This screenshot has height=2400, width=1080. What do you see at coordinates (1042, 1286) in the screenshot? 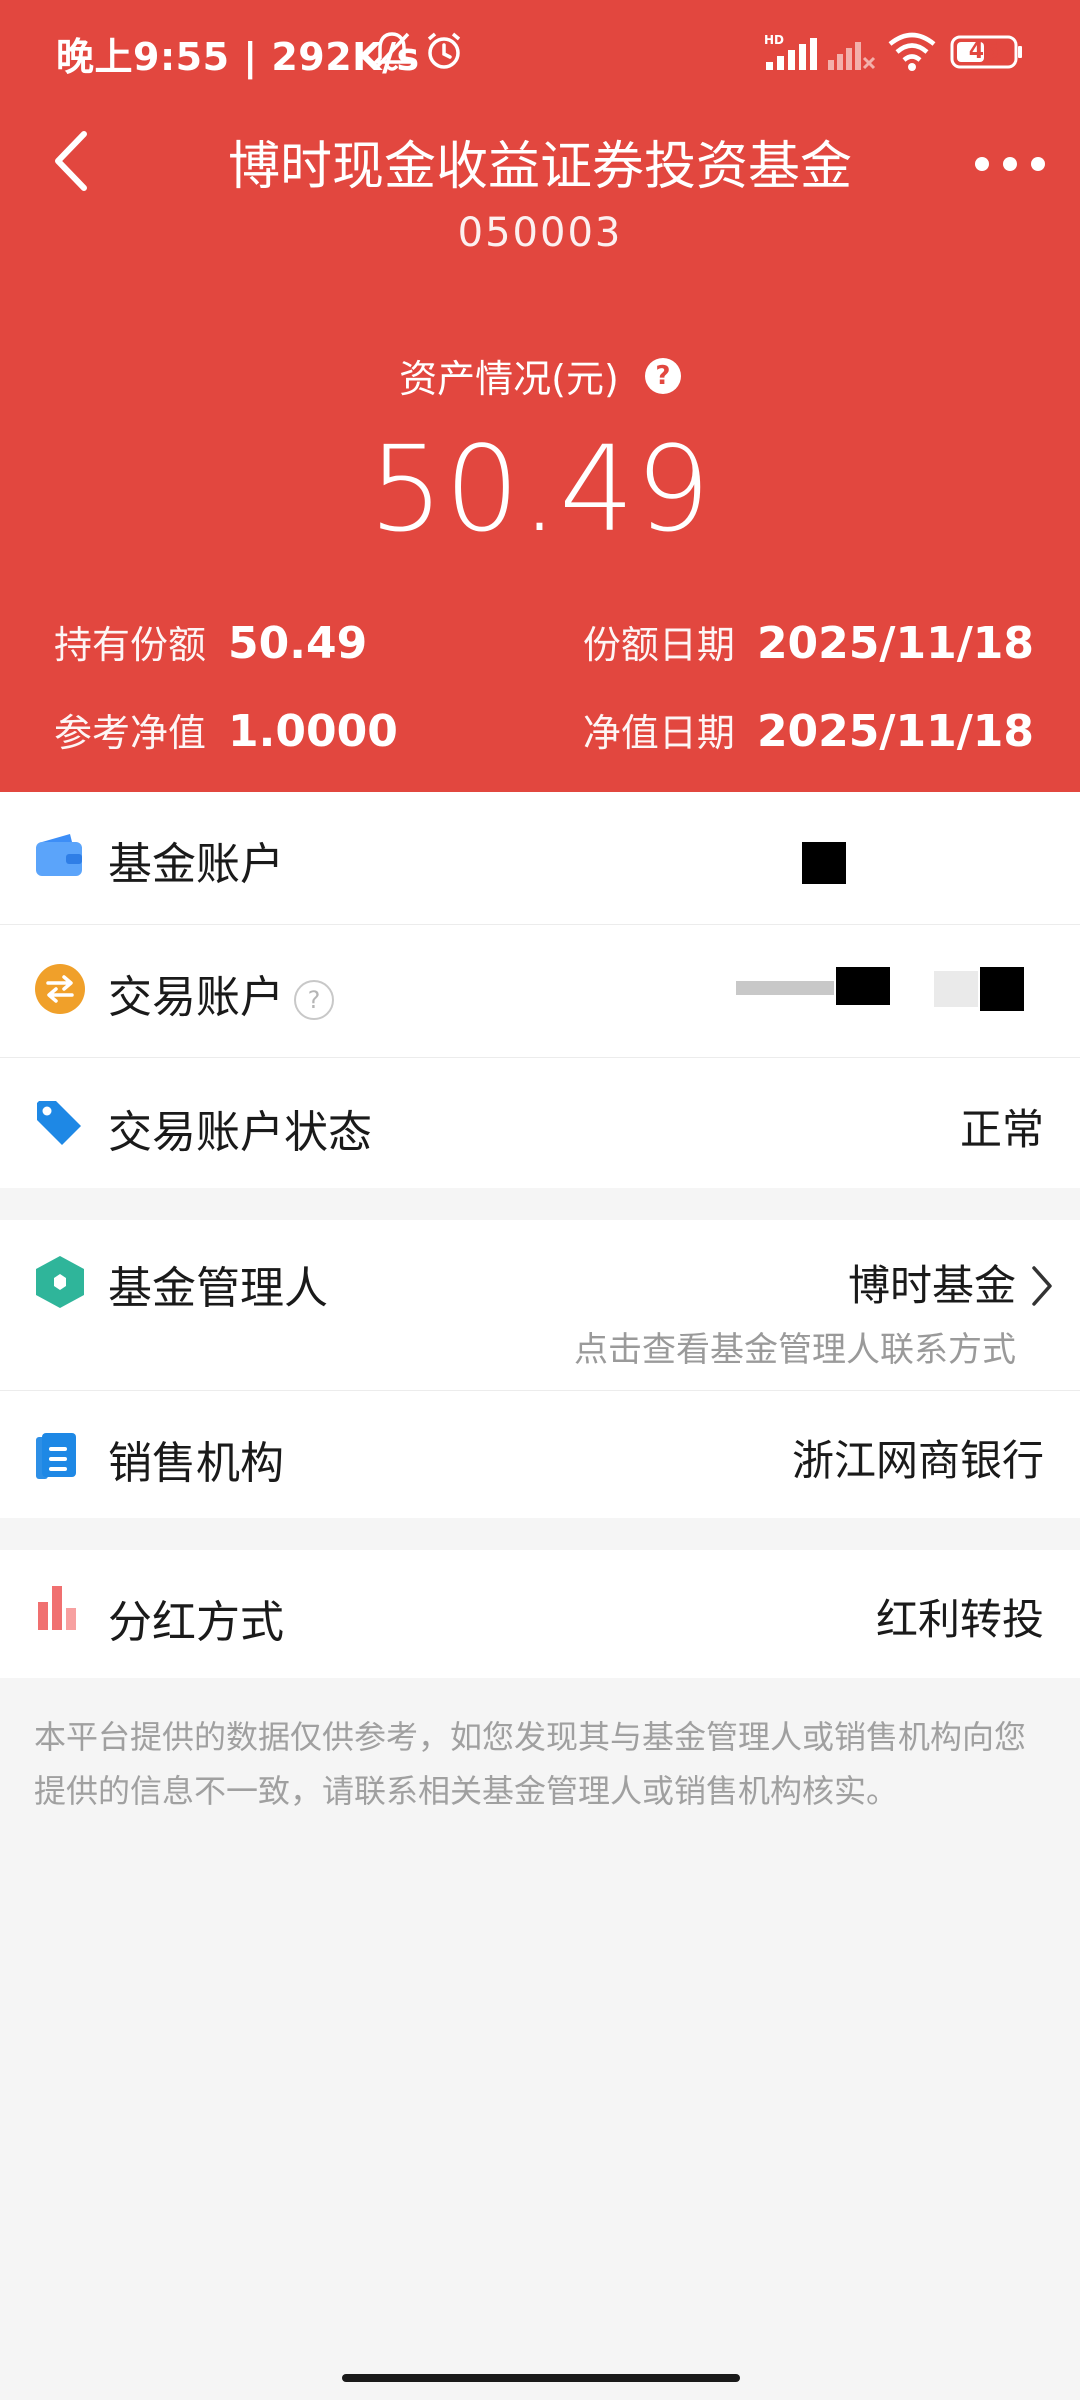
I see `chevron-right-icon` at bounding box center [1042, 1286].